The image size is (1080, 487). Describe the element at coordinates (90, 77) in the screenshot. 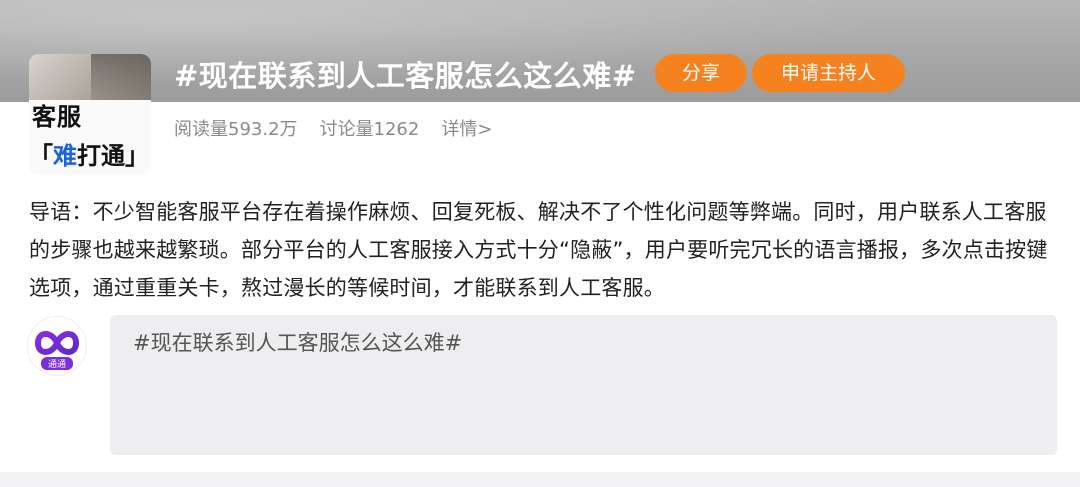

I see `cover-photo` at that location.